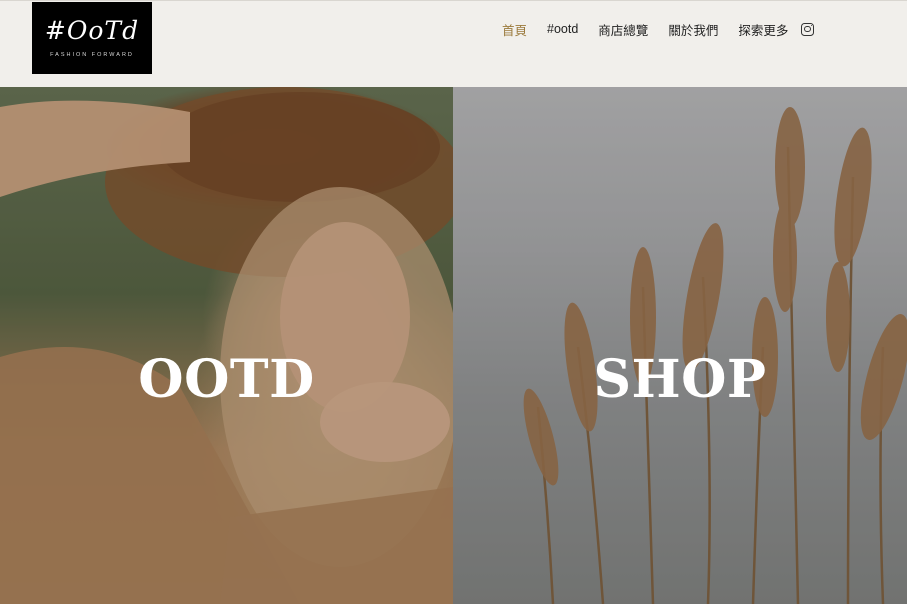  I want to click on nav-item-ootd: #ootd, so click(562, 29).